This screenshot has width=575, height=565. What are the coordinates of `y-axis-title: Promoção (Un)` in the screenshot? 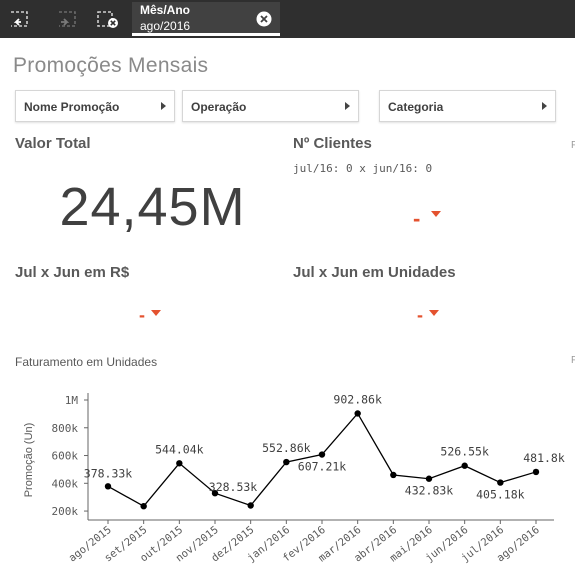 It's located at (29, 460).